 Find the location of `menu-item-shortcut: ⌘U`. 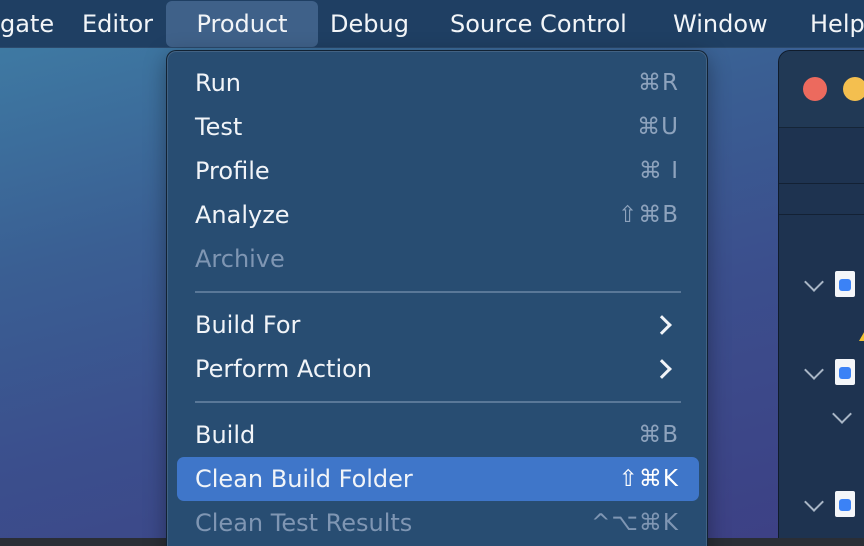

menu-item-shortcut: ⌘U is located at coordinates (658, 127).